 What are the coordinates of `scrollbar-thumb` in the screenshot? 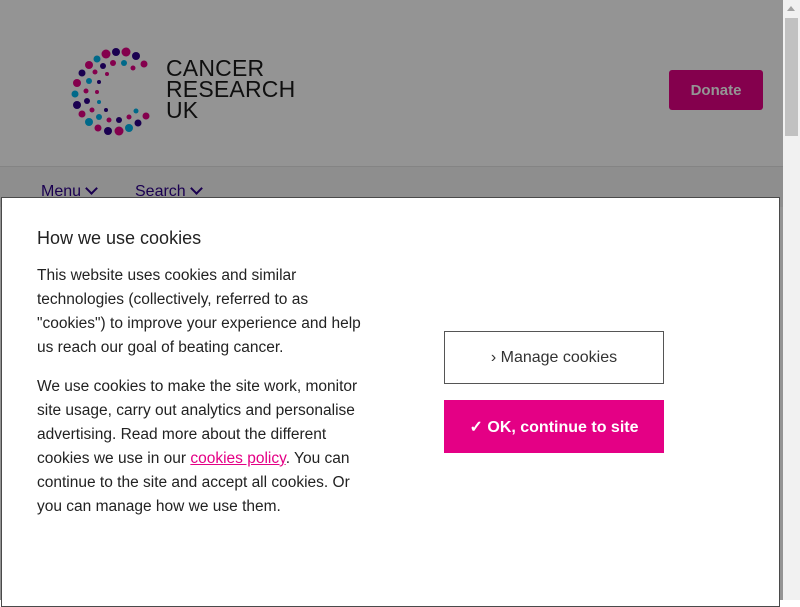 It's located at (791, 77).